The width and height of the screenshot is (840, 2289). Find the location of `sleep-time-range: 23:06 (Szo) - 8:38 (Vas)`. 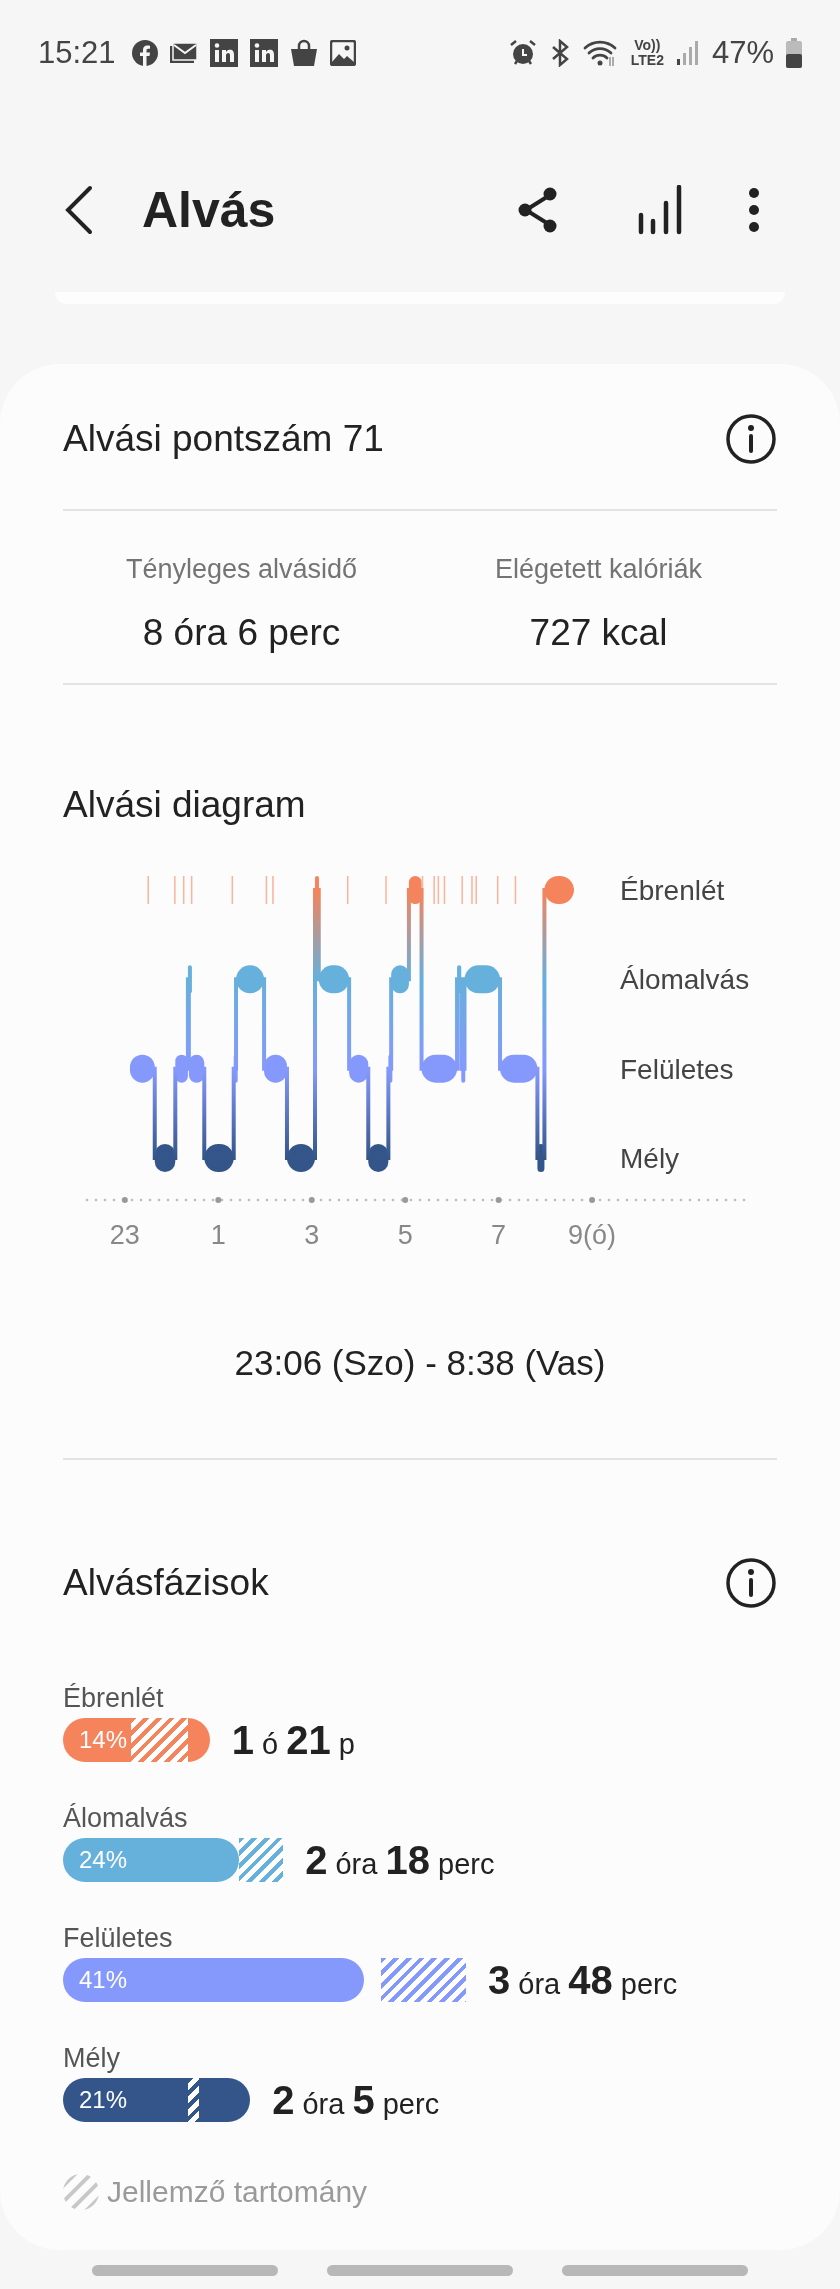

sleep-time-range: 23:06 (Szo) - 8:38 (Vas) is located at coordinates (420, 1363).